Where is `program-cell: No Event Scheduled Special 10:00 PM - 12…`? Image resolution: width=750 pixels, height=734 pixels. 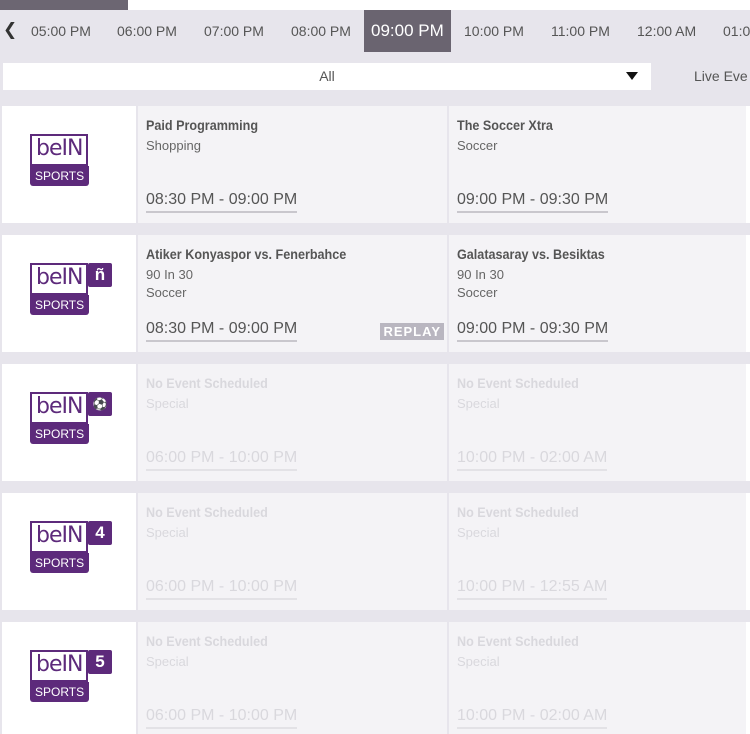 program-cell: No Event Scheduled Special 10:00 PM - 12… is located at coordinates (597, 551).